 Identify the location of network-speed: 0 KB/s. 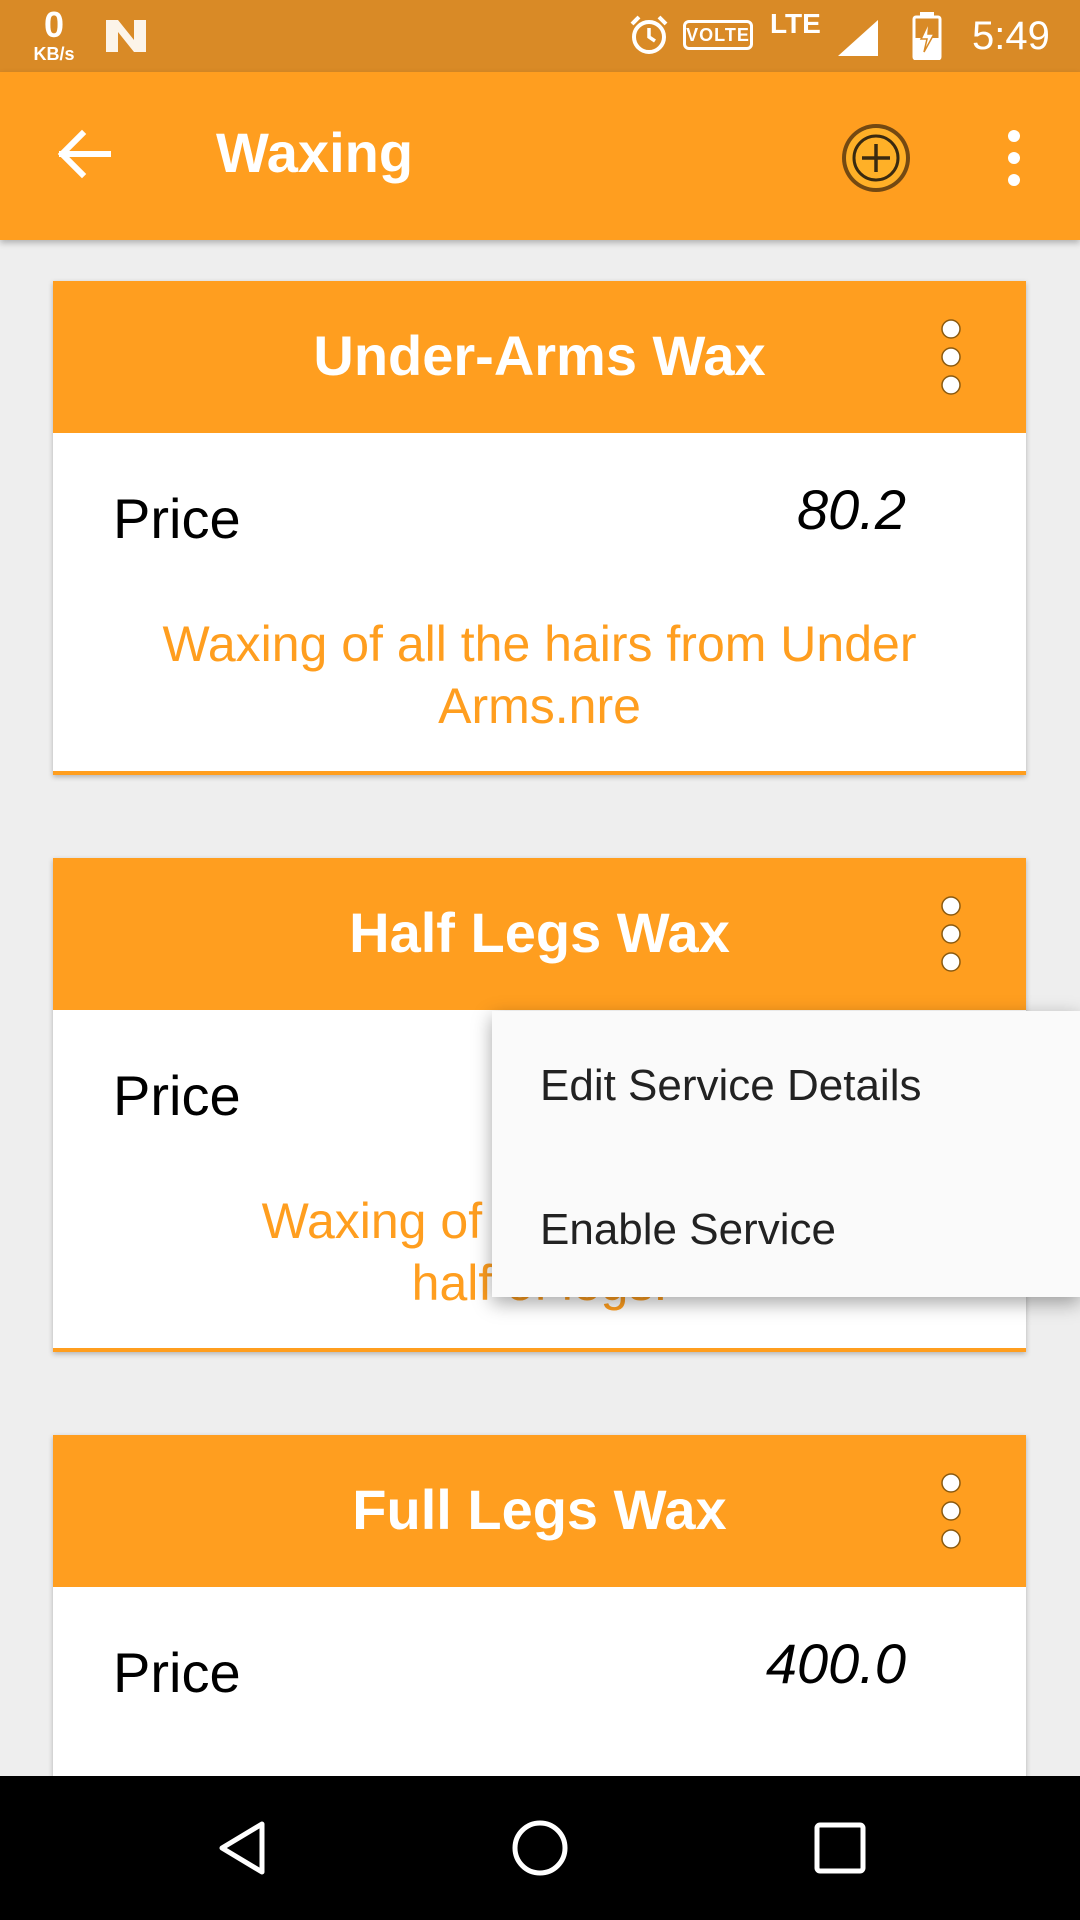
(54, 34).